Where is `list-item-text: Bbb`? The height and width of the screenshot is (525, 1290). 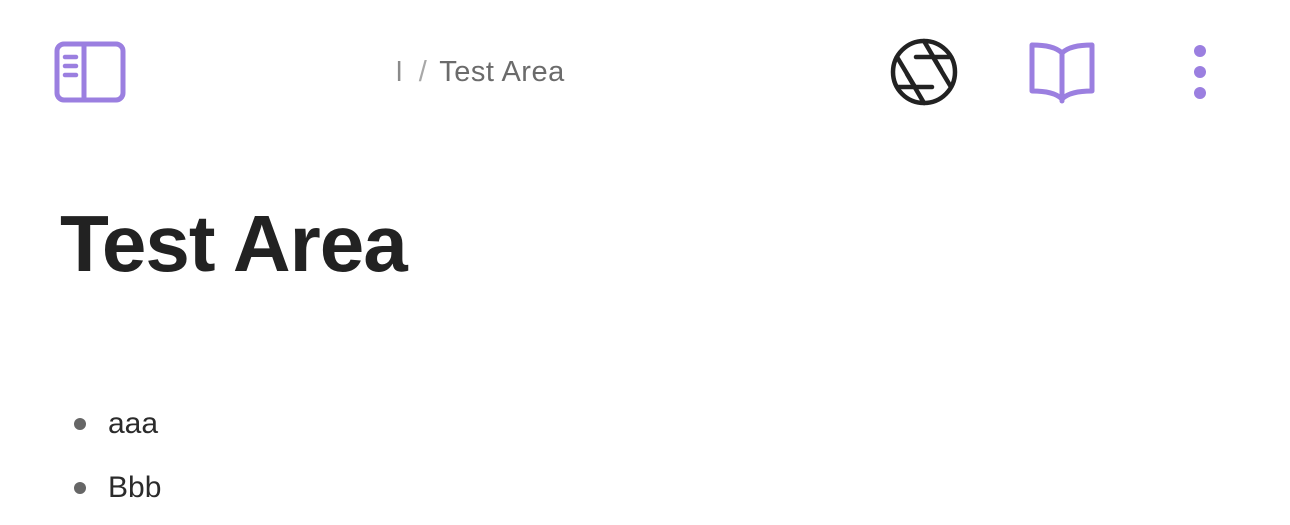 list-item-text: Bbb is located at coordinates (135, 487).